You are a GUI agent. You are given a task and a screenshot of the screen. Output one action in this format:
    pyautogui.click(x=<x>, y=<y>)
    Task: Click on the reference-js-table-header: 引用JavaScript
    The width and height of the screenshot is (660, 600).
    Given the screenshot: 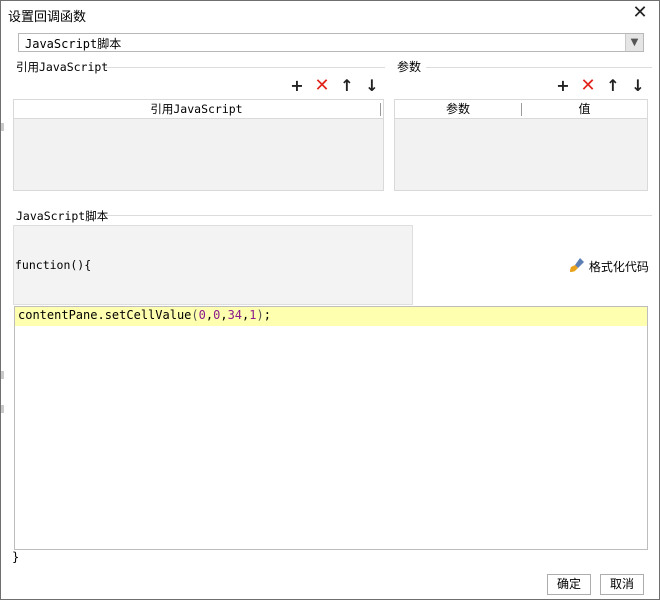 What is the action you would take?
    pyautogui.click(x=198, y=109)
    